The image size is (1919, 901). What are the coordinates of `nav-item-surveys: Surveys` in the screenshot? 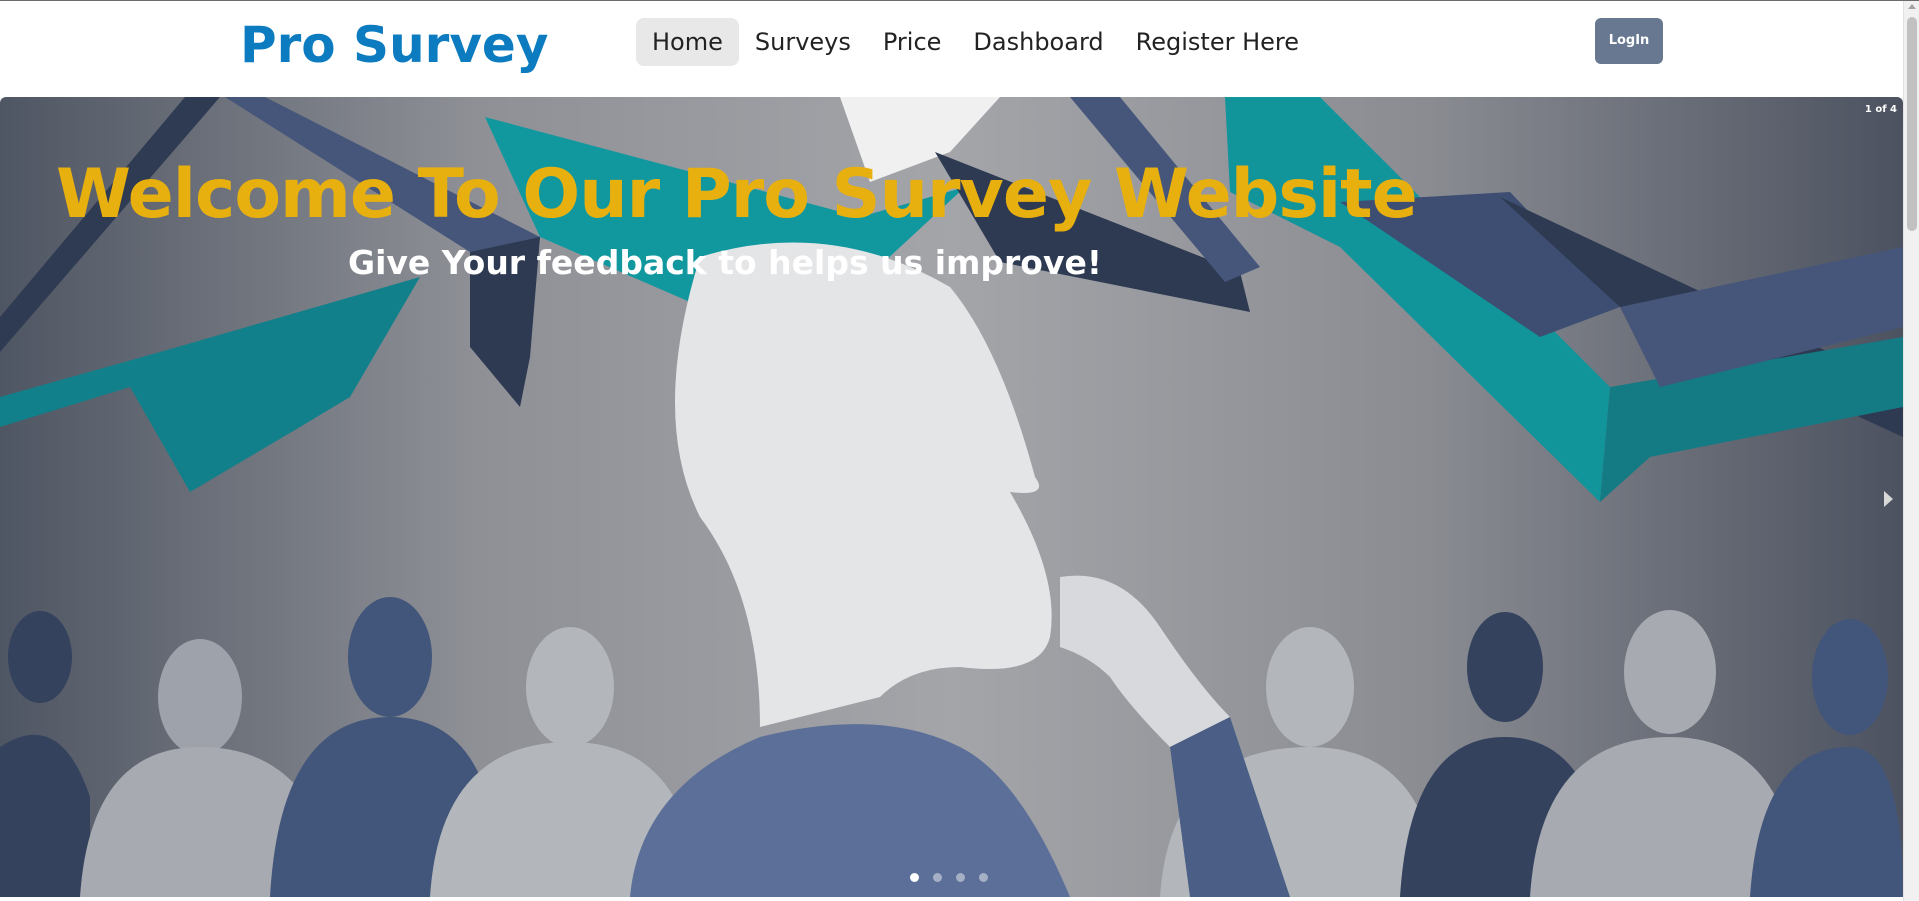 It's located at (803, 42).